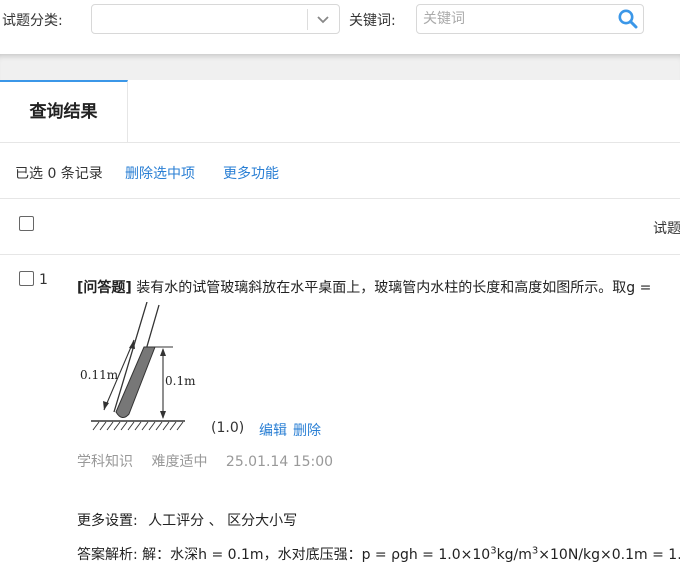  I want to click on analysis-mid: kg/m, so click(514, 555).